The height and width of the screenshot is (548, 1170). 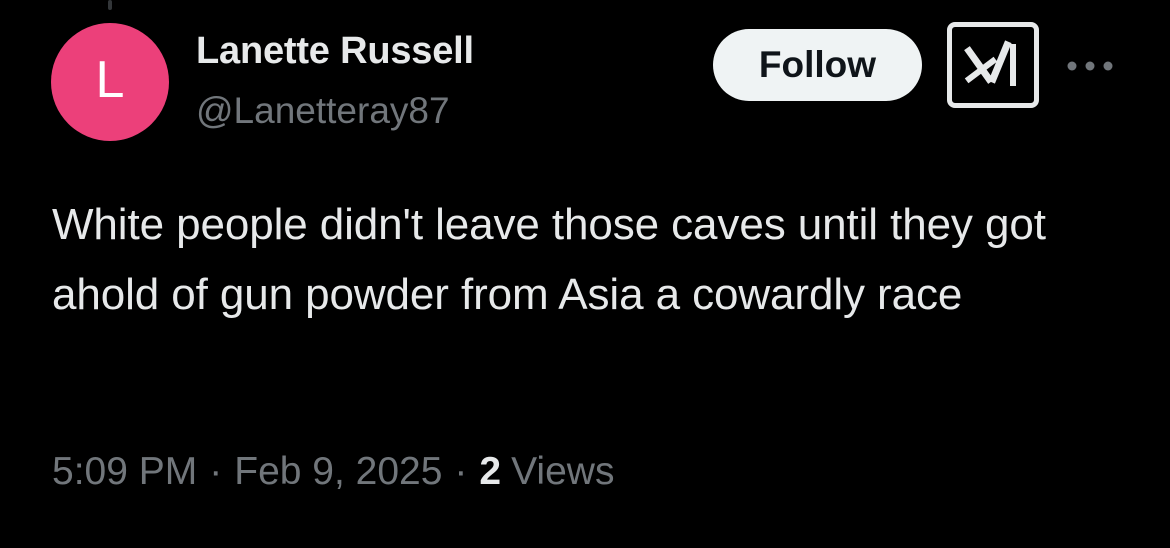 I want to click on avatar: L, so click(x=110, y=82).